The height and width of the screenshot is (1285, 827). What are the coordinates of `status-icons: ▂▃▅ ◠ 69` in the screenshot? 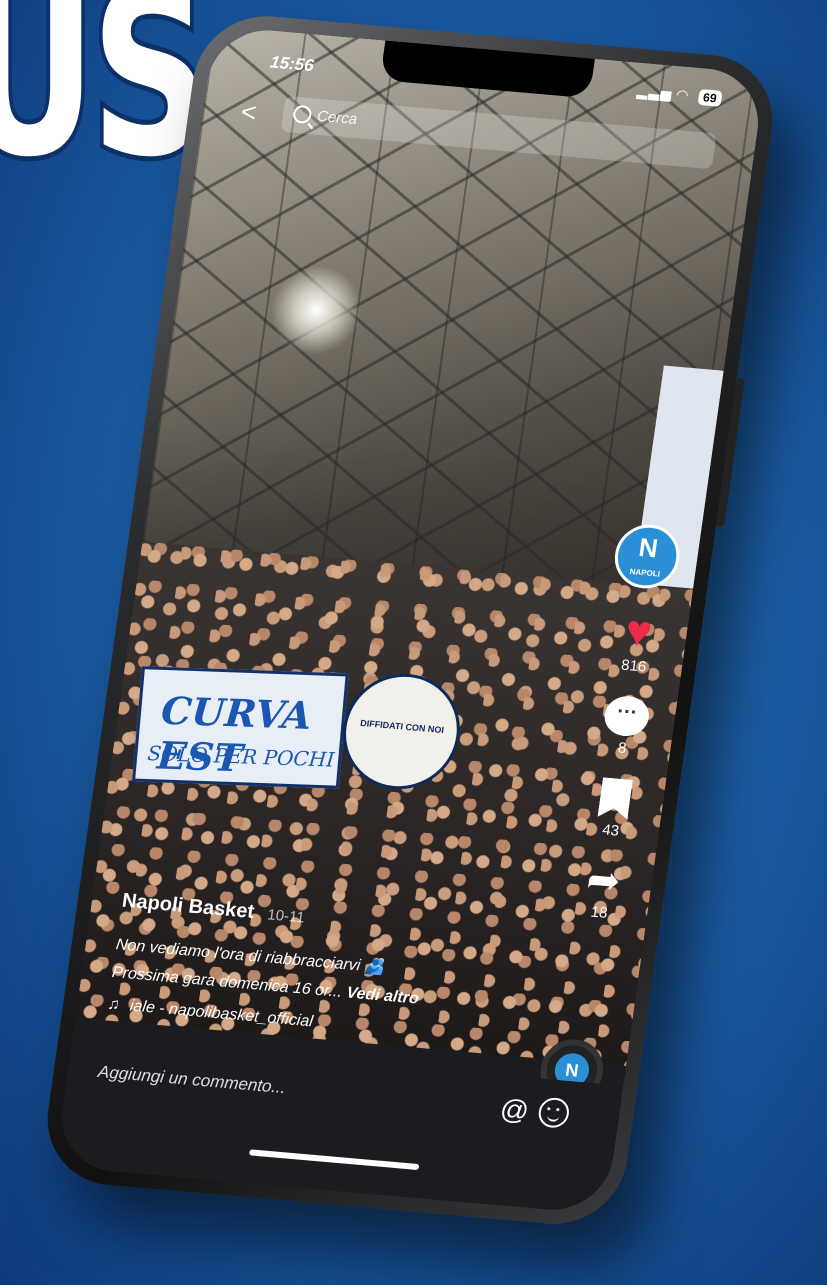 It's located at (679, 95).